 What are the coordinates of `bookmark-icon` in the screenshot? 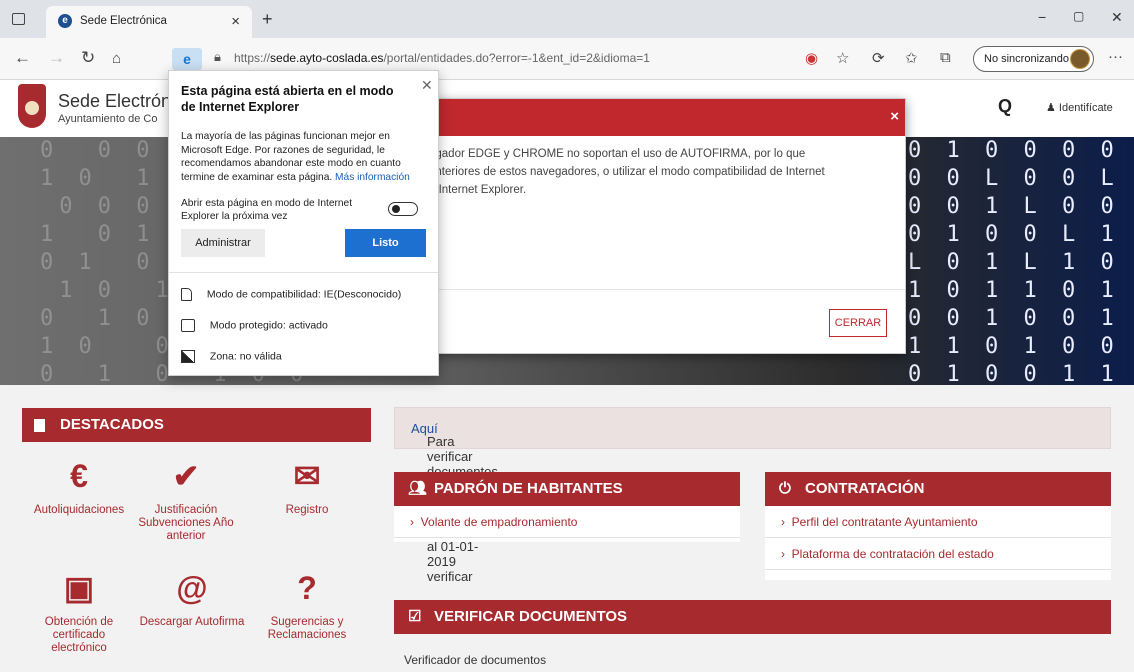 It's located at (39, 425).